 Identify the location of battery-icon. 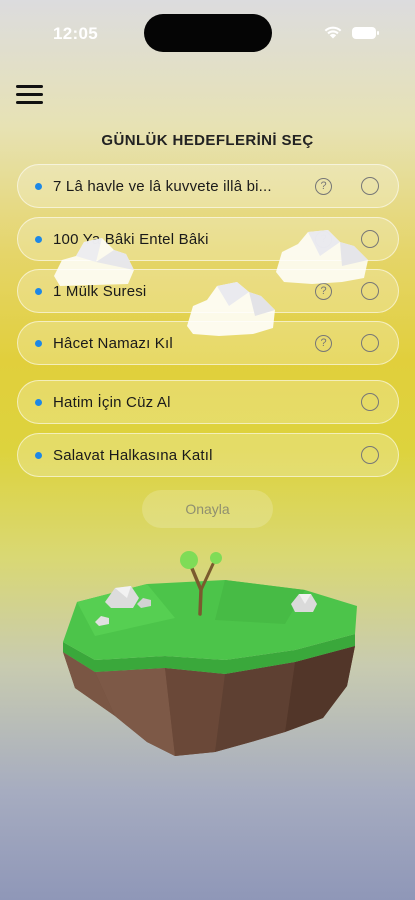
(365, 33).